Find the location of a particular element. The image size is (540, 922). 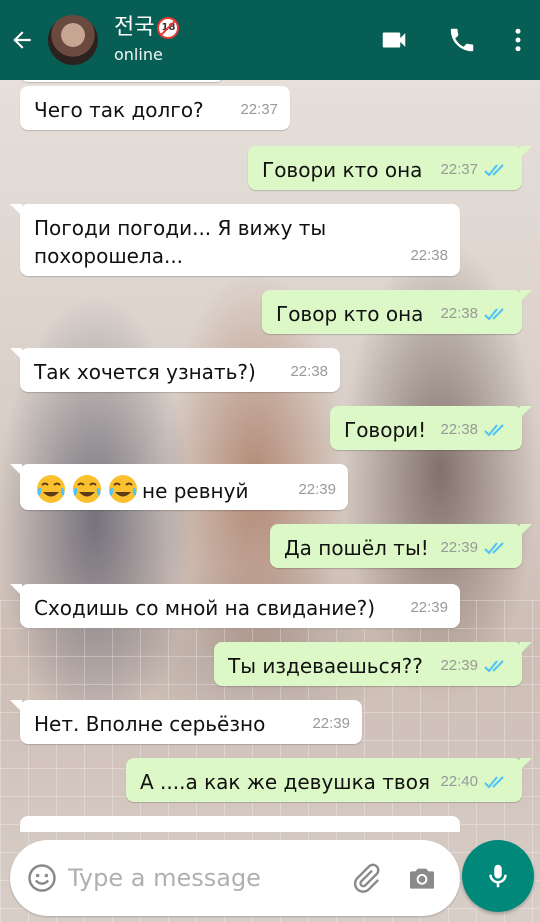

header-actions is located at coordinates (450, 40).